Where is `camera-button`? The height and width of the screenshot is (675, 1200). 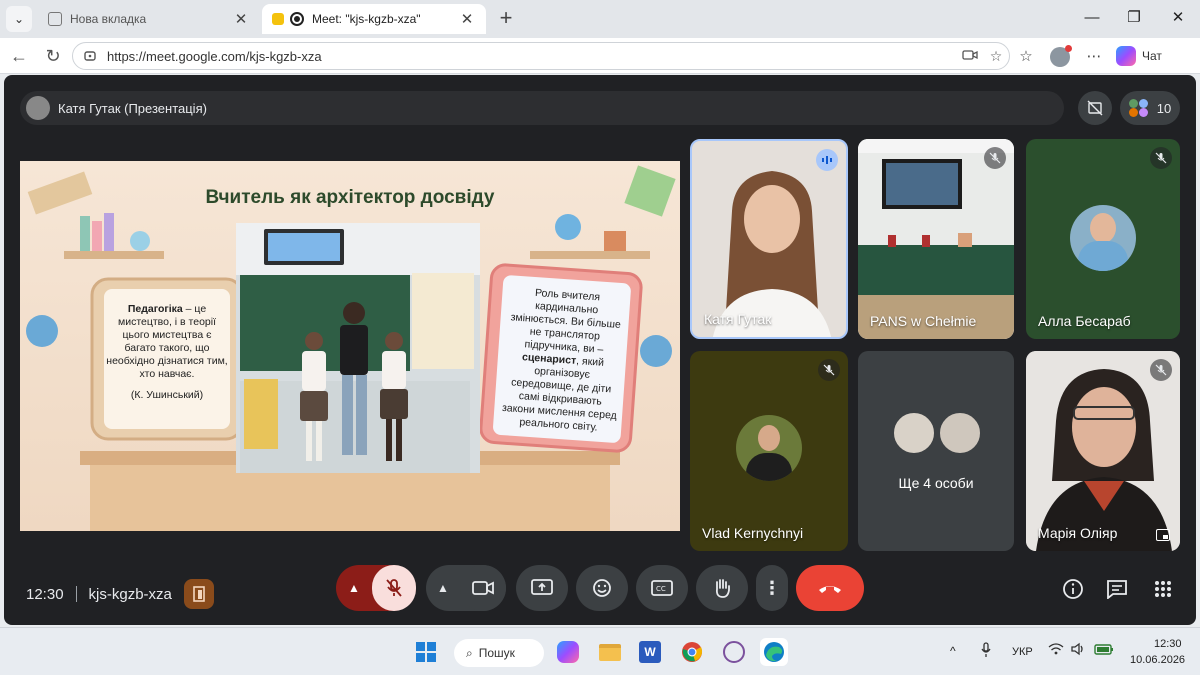 camera-button is located at coordinates (483, 588).